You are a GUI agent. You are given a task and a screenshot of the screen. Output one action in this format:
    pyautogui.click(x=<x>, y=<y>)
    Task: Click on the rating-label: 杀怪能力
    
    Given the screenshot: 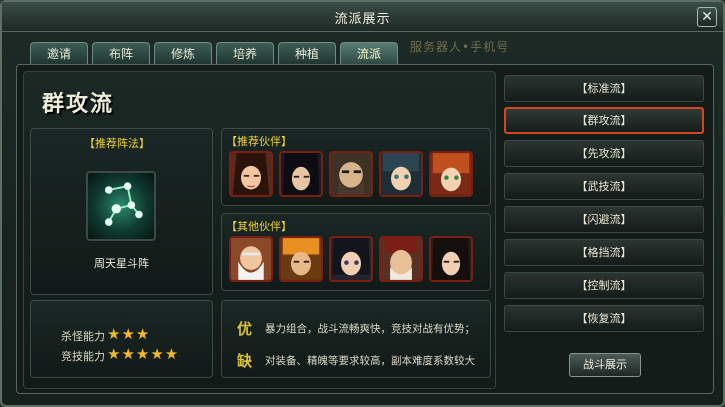 What is the action you would take?
    pyautogui.click(x=83, y=336)
    